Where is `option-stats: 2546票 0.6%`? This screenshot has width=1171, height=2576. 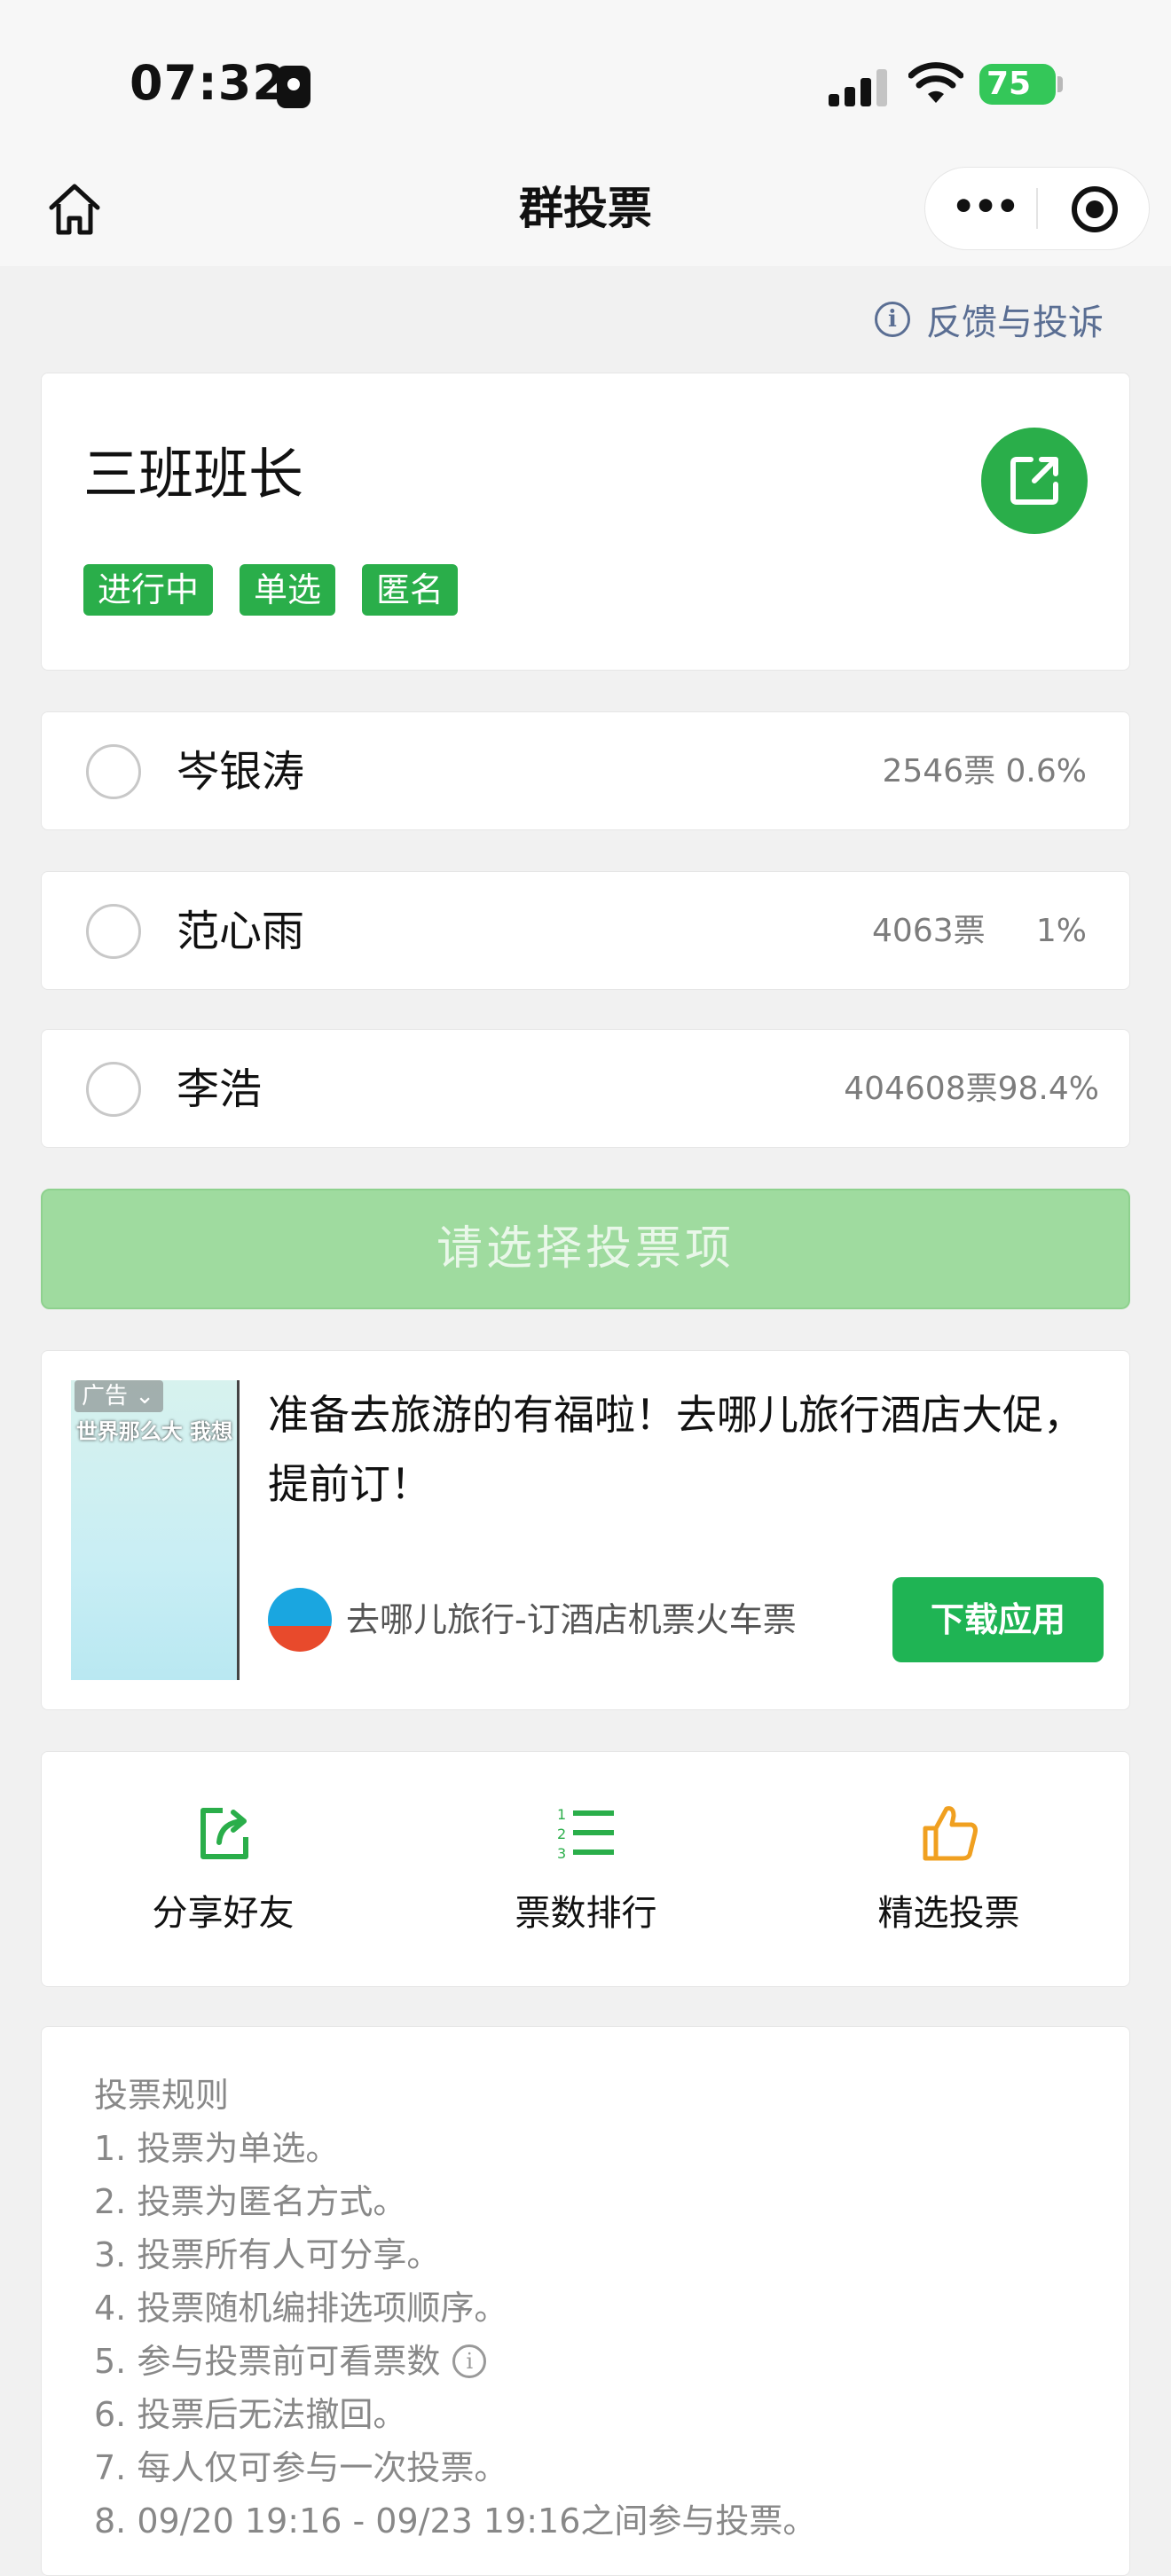
option-stats: 2546票 0.6% is located at coordinates (984, 772).